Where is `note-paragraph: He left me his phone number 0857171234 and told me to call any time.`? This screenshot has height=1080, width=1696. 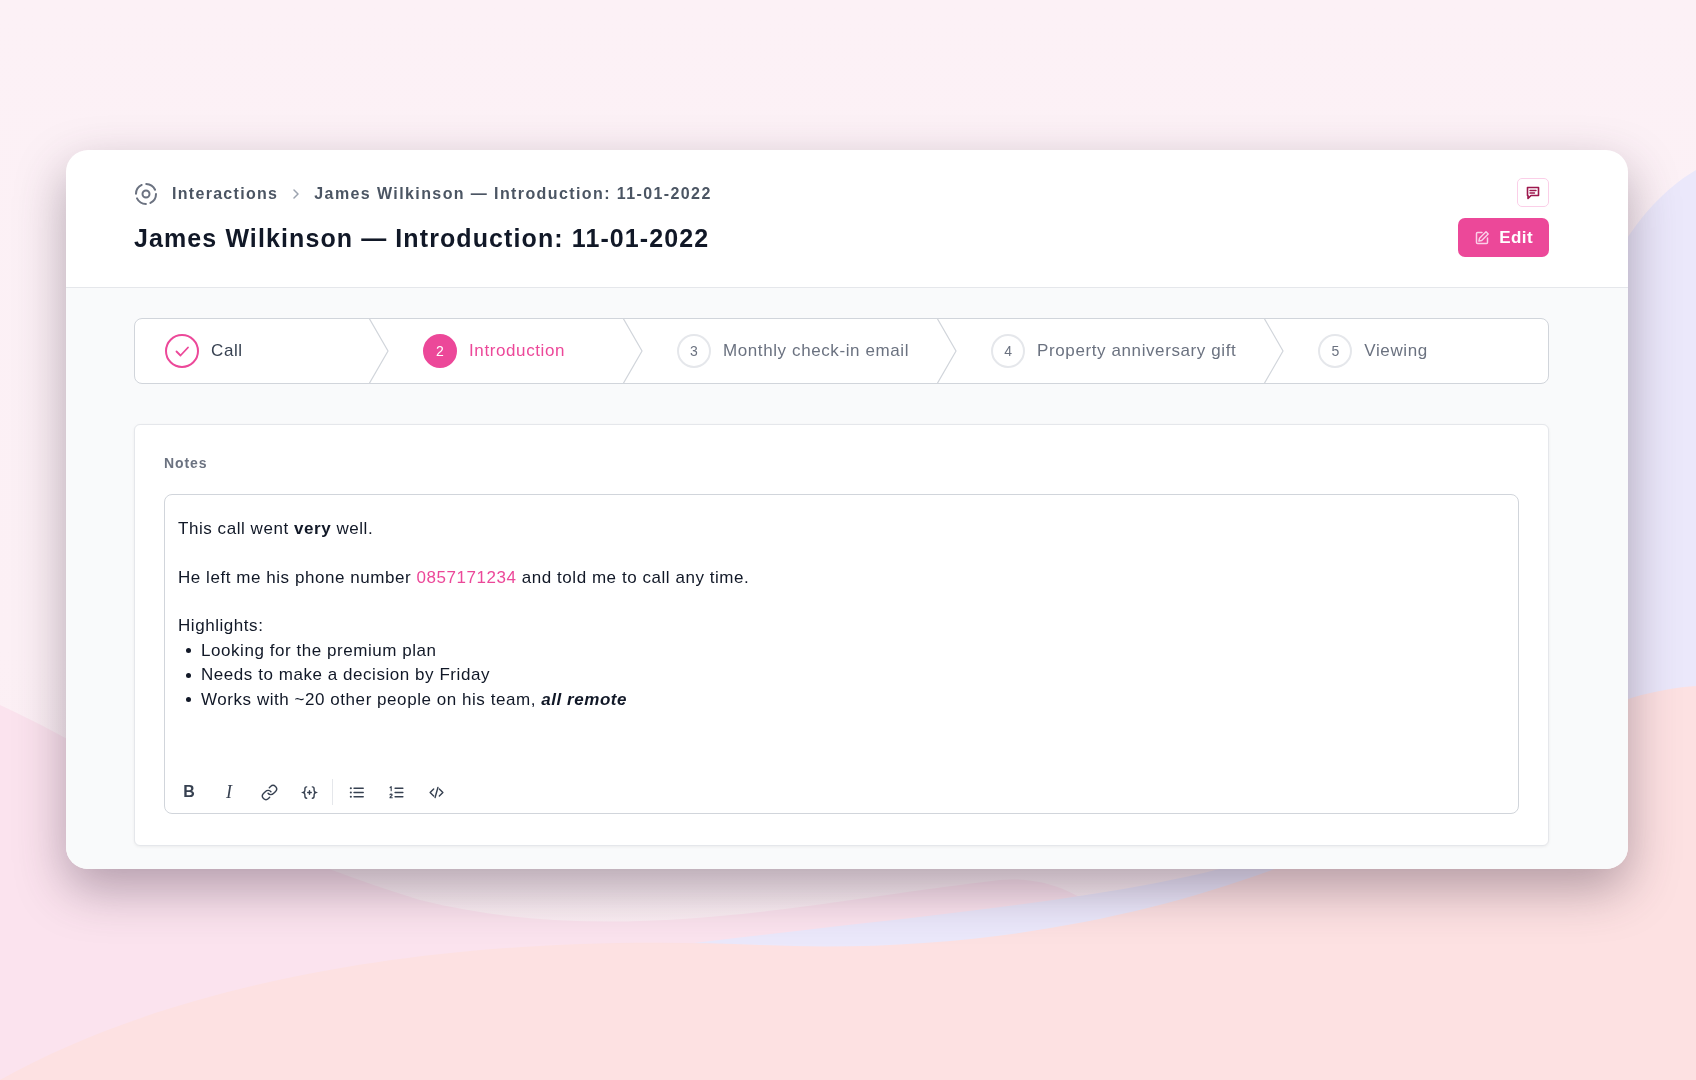
note-paragraph: He left me his phone number 0857171234 and told me to call any time. is located at coordinates (464, 577).